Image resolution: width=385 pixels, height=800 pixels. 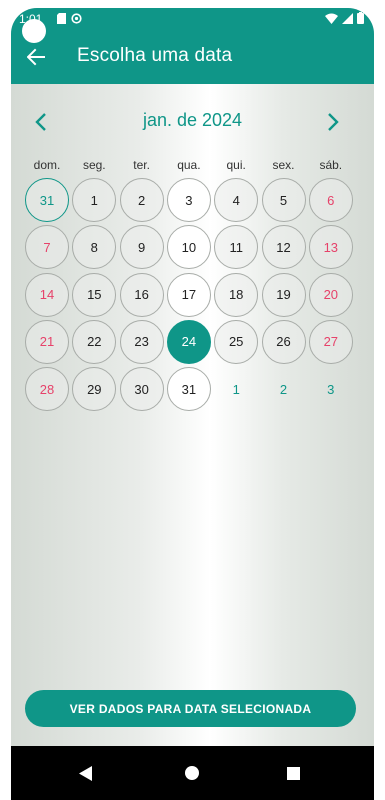 I want to click on arrow-left-icon, so click(x=36, y=57).